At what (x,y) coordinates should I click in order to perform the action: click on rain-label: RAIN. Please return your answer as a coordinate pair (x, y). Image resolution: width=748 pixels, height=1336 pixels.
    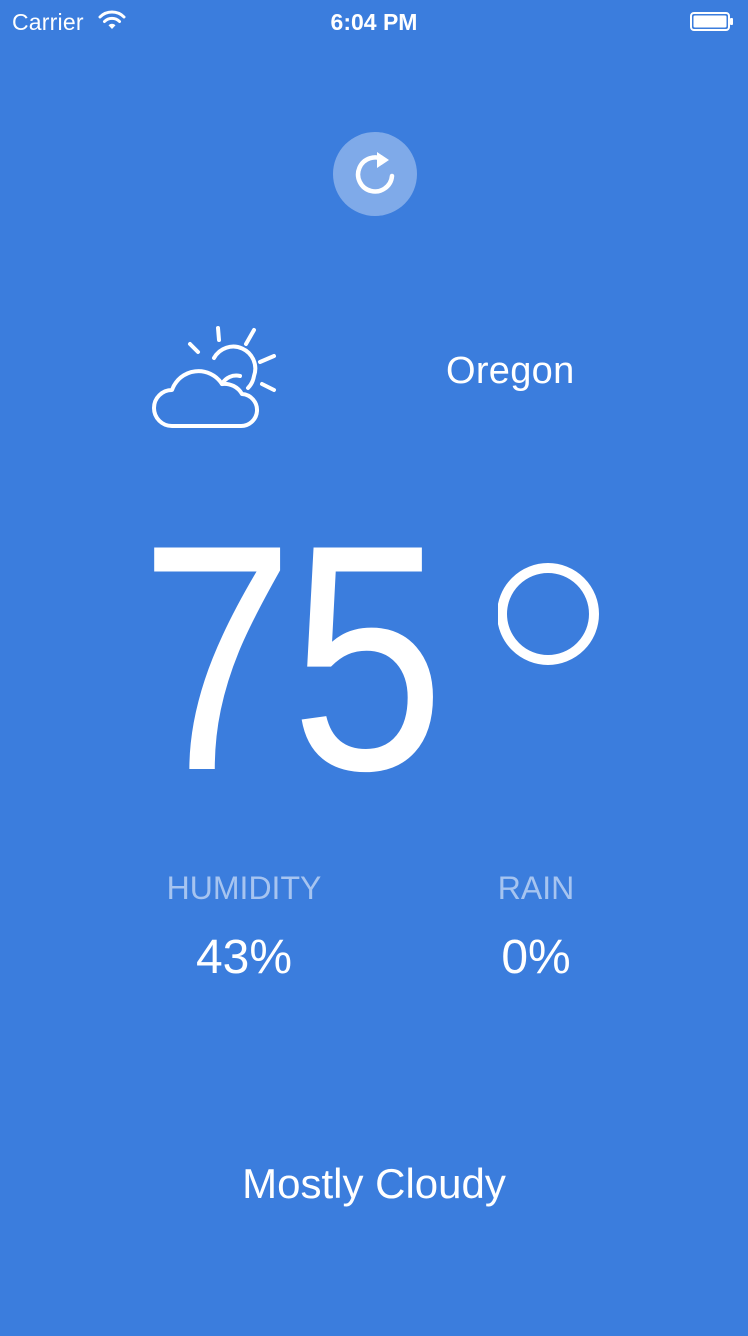
    Looking at the image, I should click on (536, 888).